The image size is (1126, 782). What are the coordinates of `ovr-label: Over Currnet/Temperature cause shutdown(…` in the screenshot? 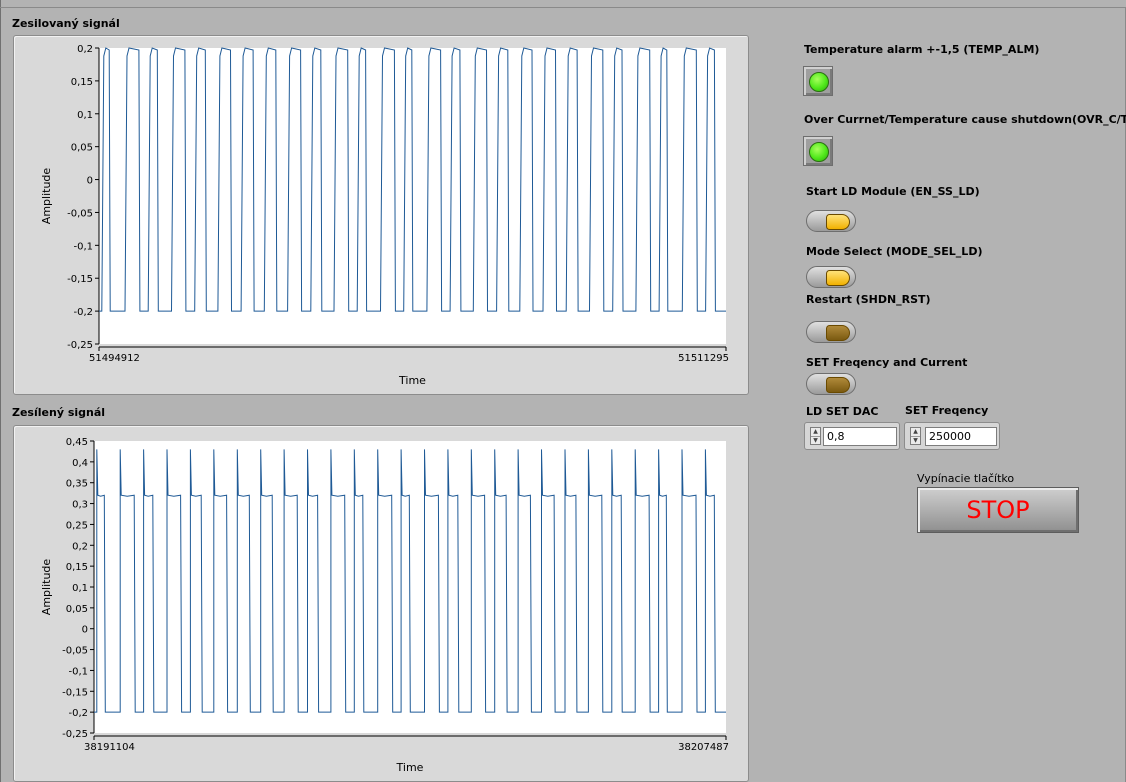 It's located at (965, 119).